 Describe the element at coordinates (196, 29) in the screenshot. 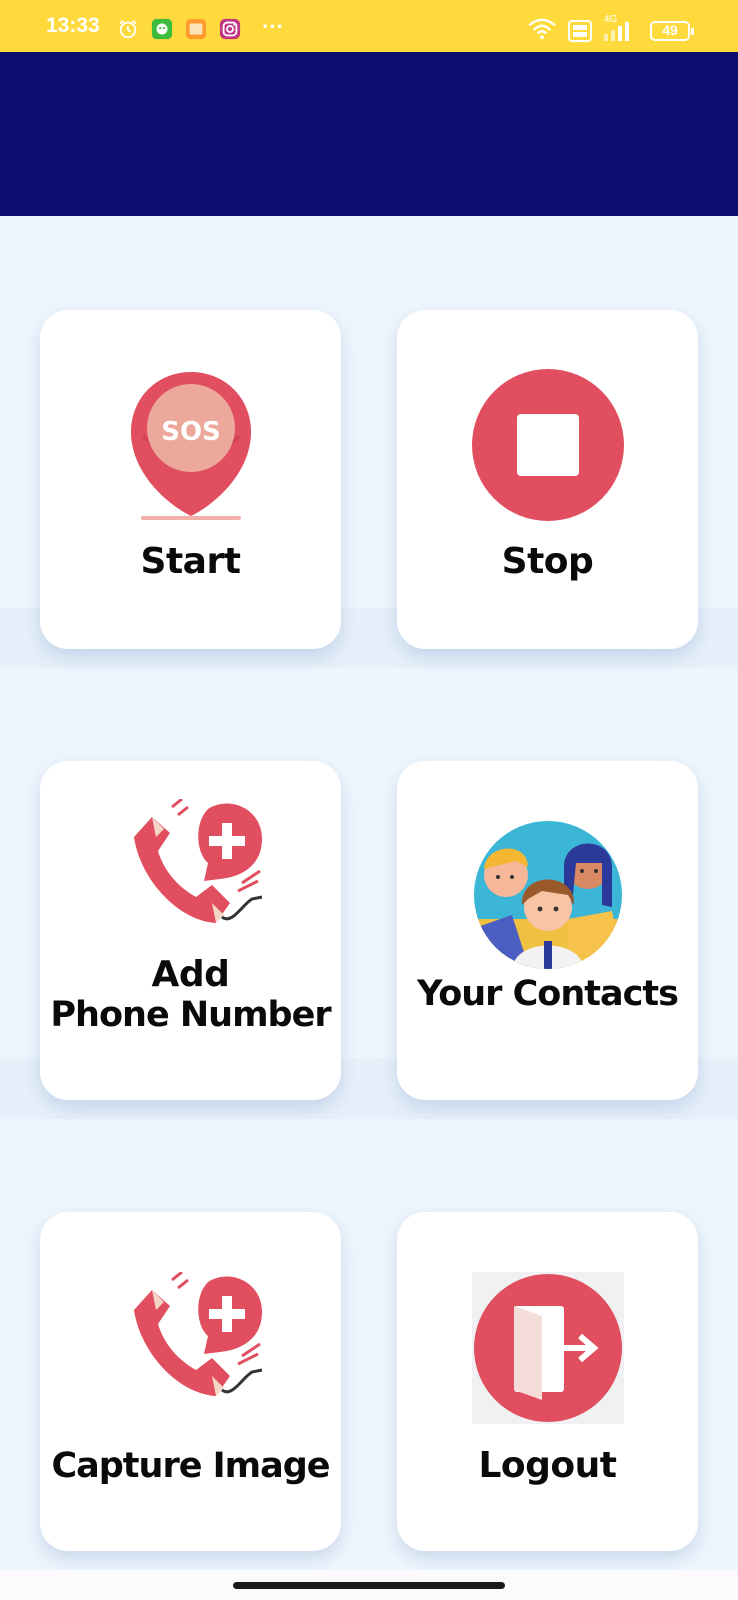

I see `gallery-icon` at that location.